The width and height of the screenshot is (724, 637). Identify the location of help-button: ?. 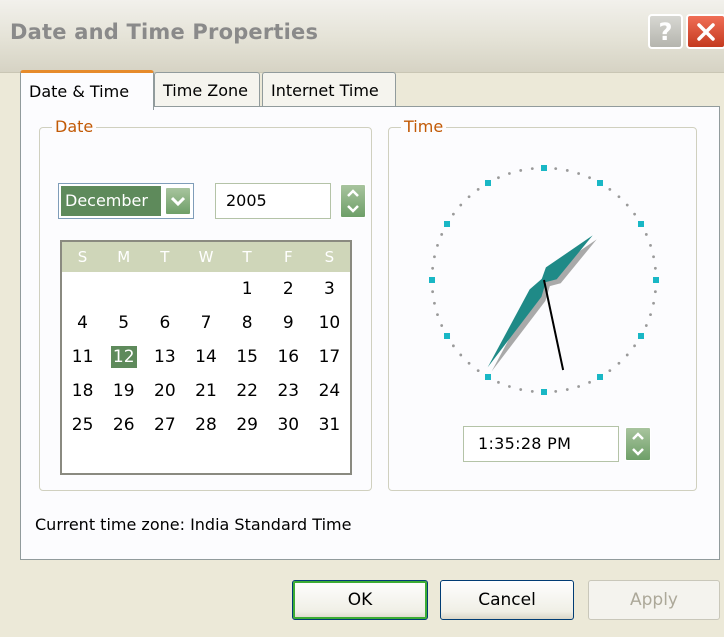
(665, 31).